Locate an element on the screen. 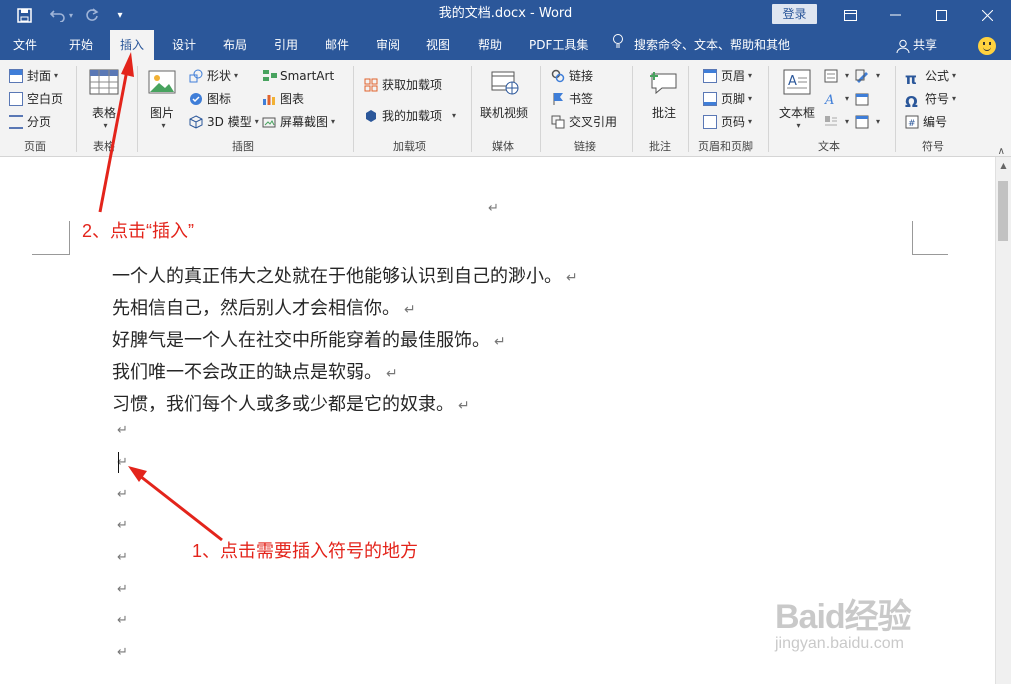  page-break-button: 分页 is located at coordinates (30, 122).